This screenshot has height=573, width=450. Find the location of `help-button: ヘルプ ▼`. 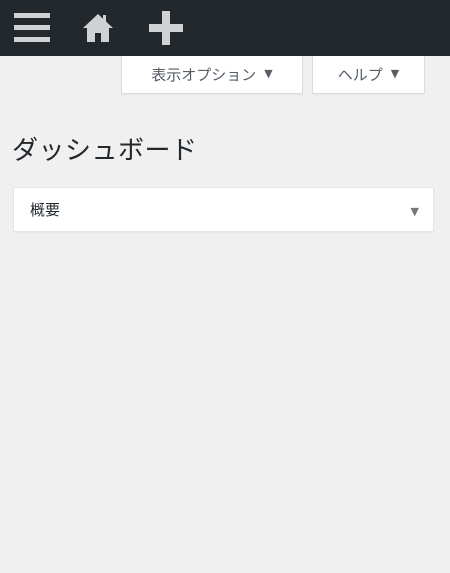

help-button: ヘルプ ▼ is located at coordinates (368, 75).